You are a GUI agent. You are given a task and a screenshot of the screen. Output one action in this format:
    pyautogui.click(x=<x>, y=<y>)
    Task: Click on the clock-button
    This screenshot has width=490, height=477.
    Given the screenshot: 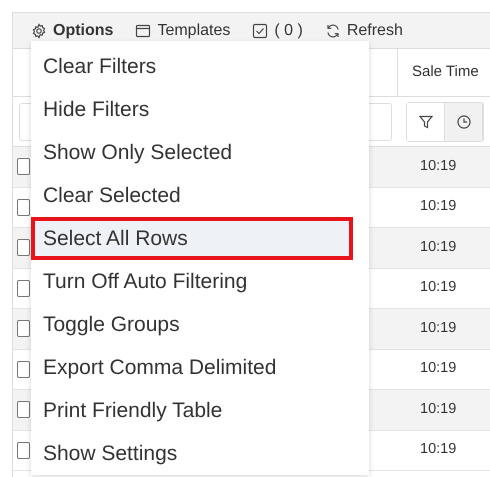 What is the action you would take?
    pyautogui.click(x=464, y=121)
    